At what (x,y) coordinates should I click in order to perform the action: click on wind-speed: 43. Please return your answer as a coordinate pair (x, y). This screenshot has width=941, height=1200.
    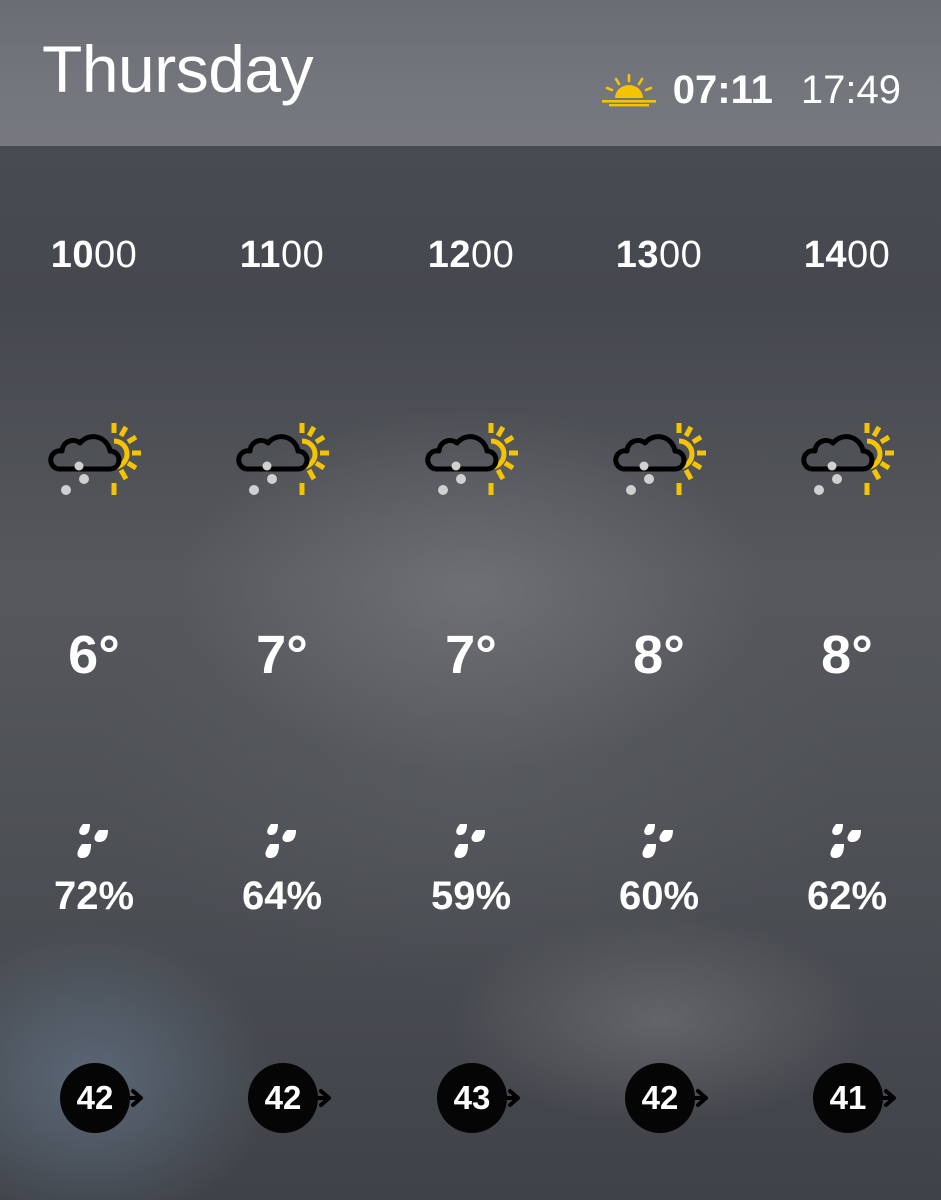
    Looking at the image, I should click on (472, 1098).